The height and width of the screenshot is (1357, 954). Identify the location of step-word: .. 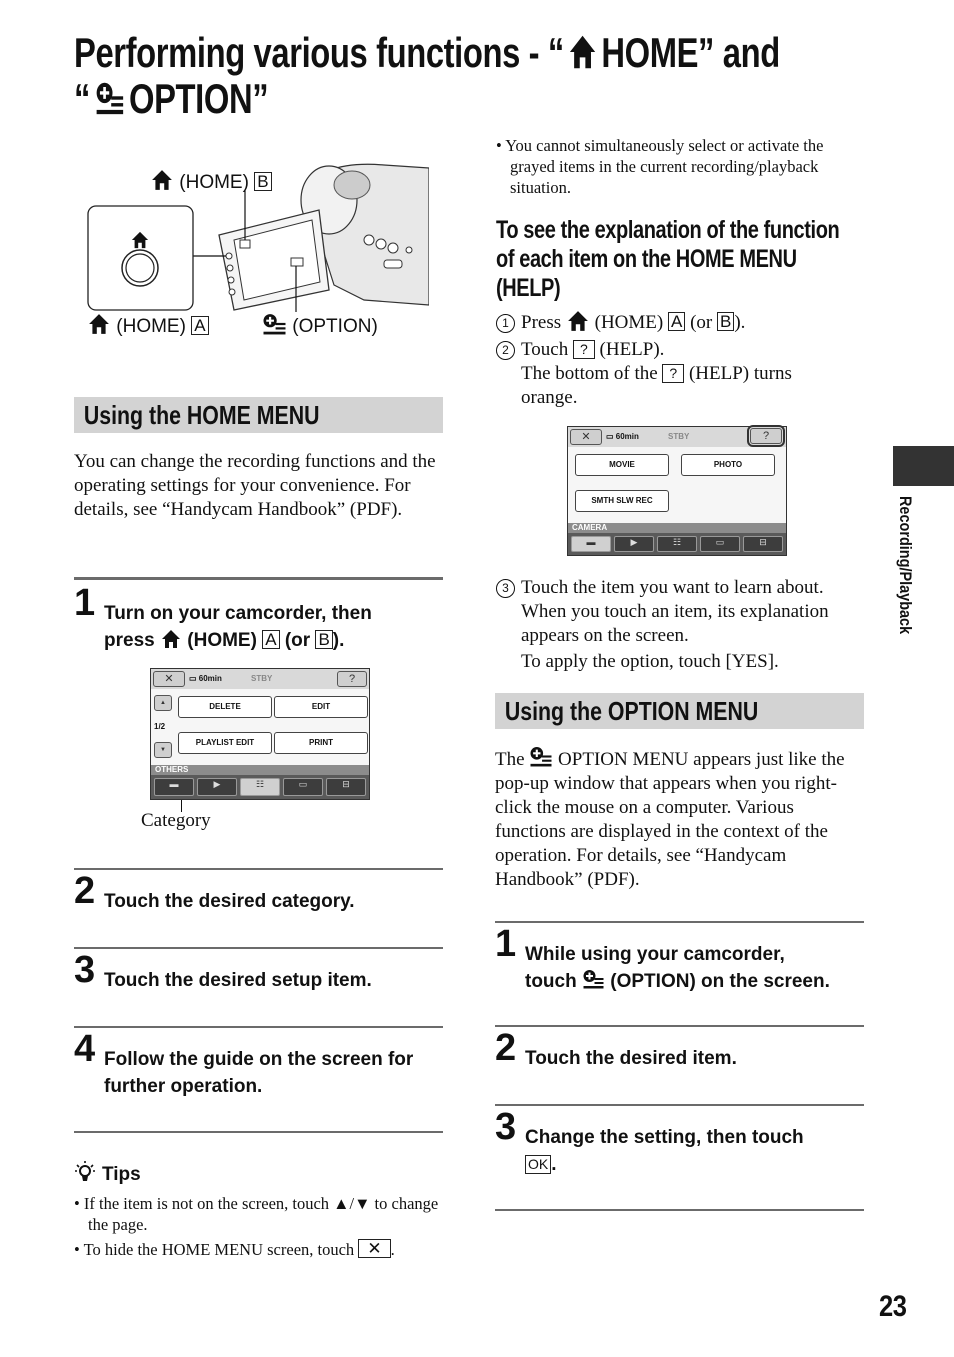
(554, 1164).